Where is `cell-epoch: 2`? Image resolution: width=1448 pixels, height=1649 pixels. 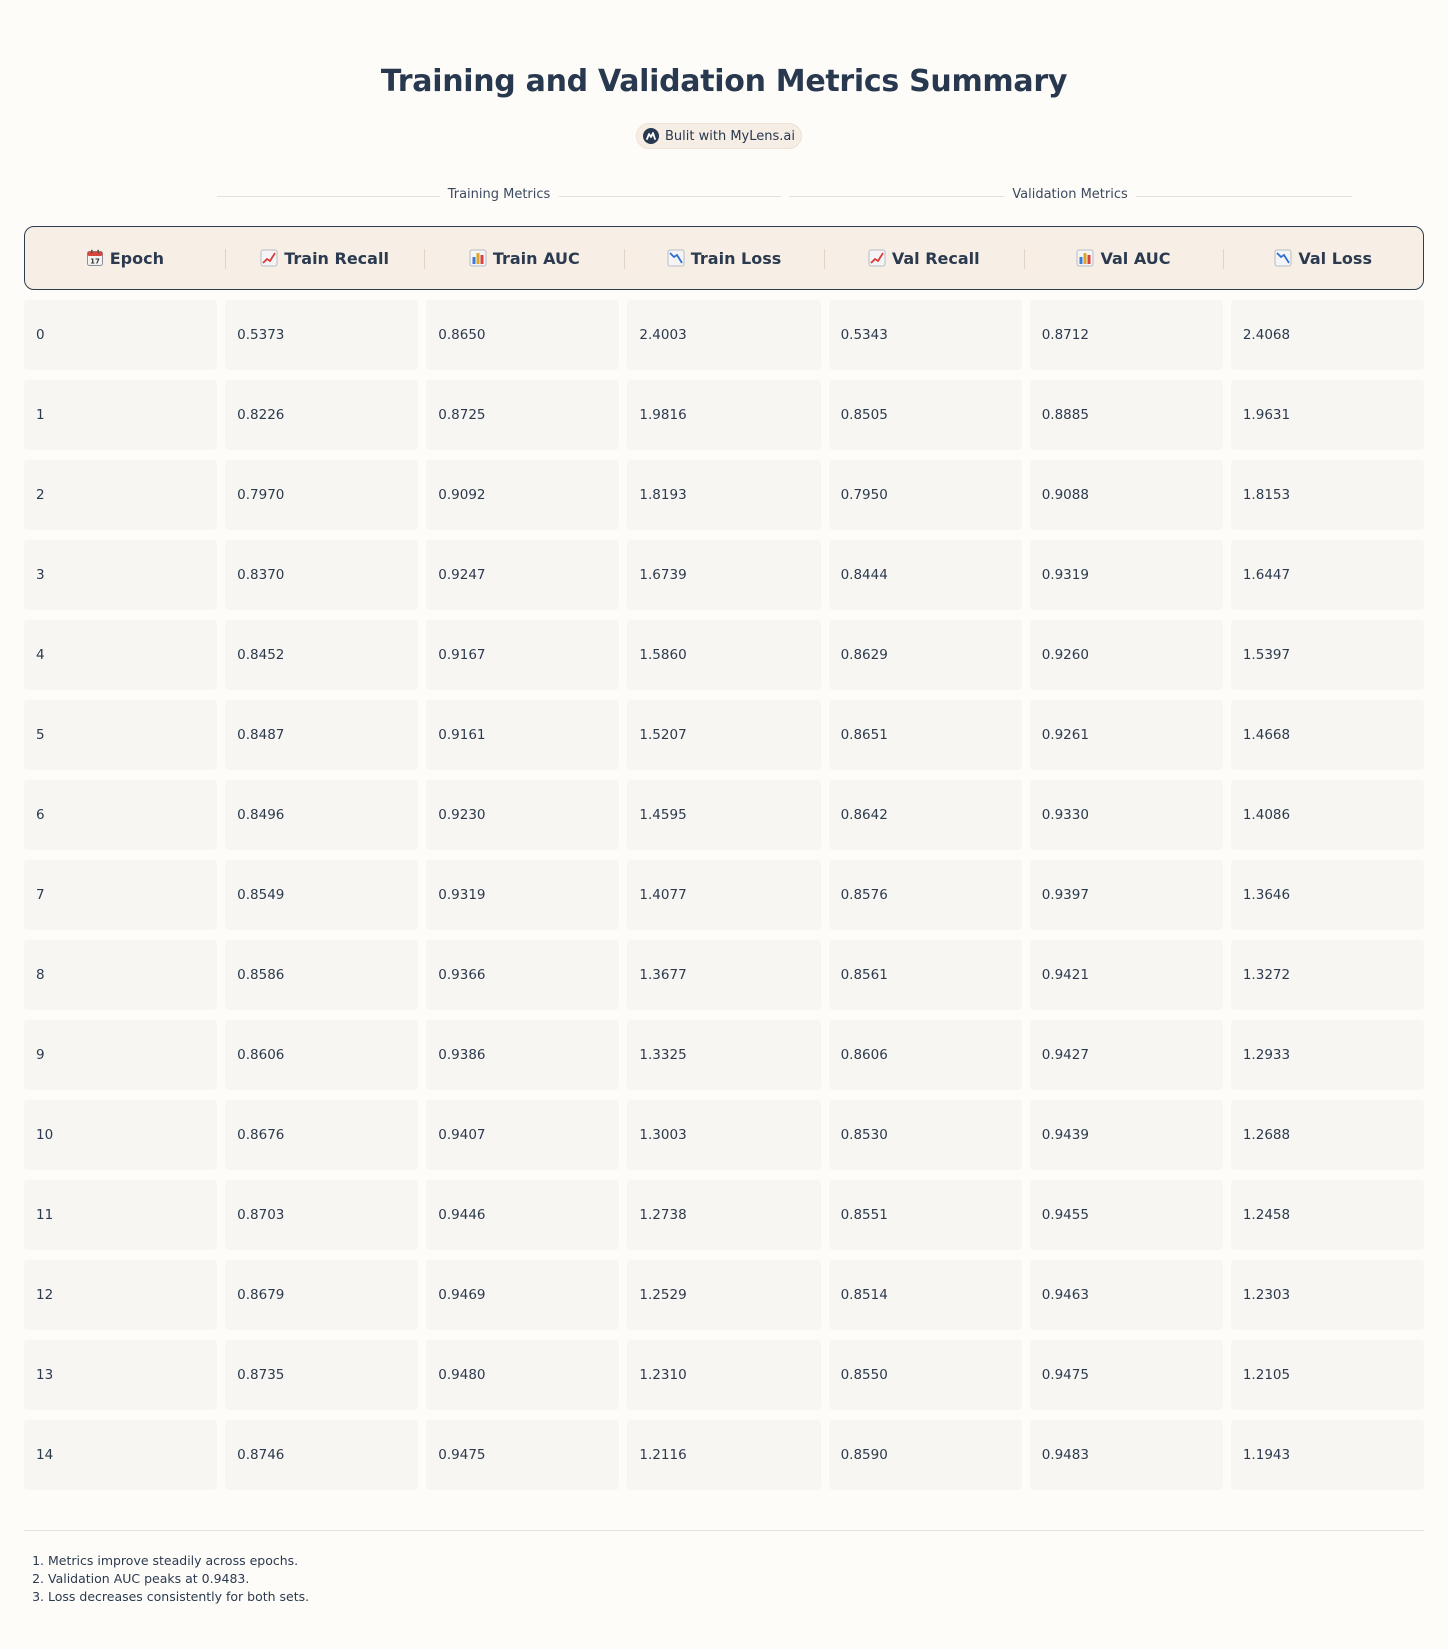 cell-epoch: 2 is located at coordinates (121, 495).